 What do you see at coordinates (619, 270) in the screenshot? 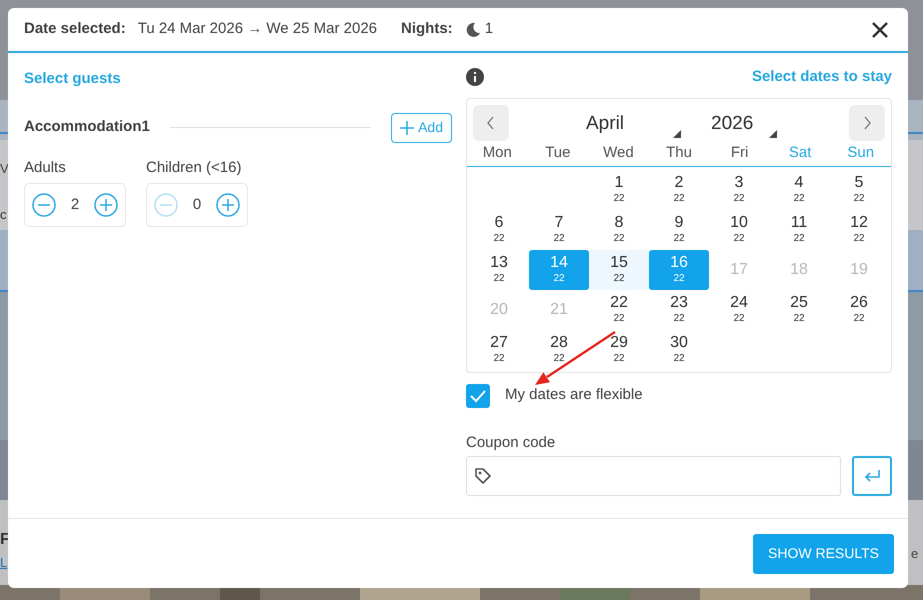
I see `calendar-day: 15 22` at bounding box center [619, 270].